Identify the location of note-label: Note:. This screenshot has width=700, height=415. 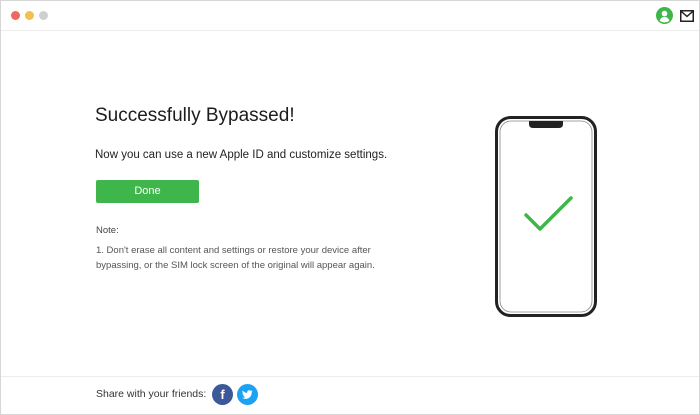
(107, 230).